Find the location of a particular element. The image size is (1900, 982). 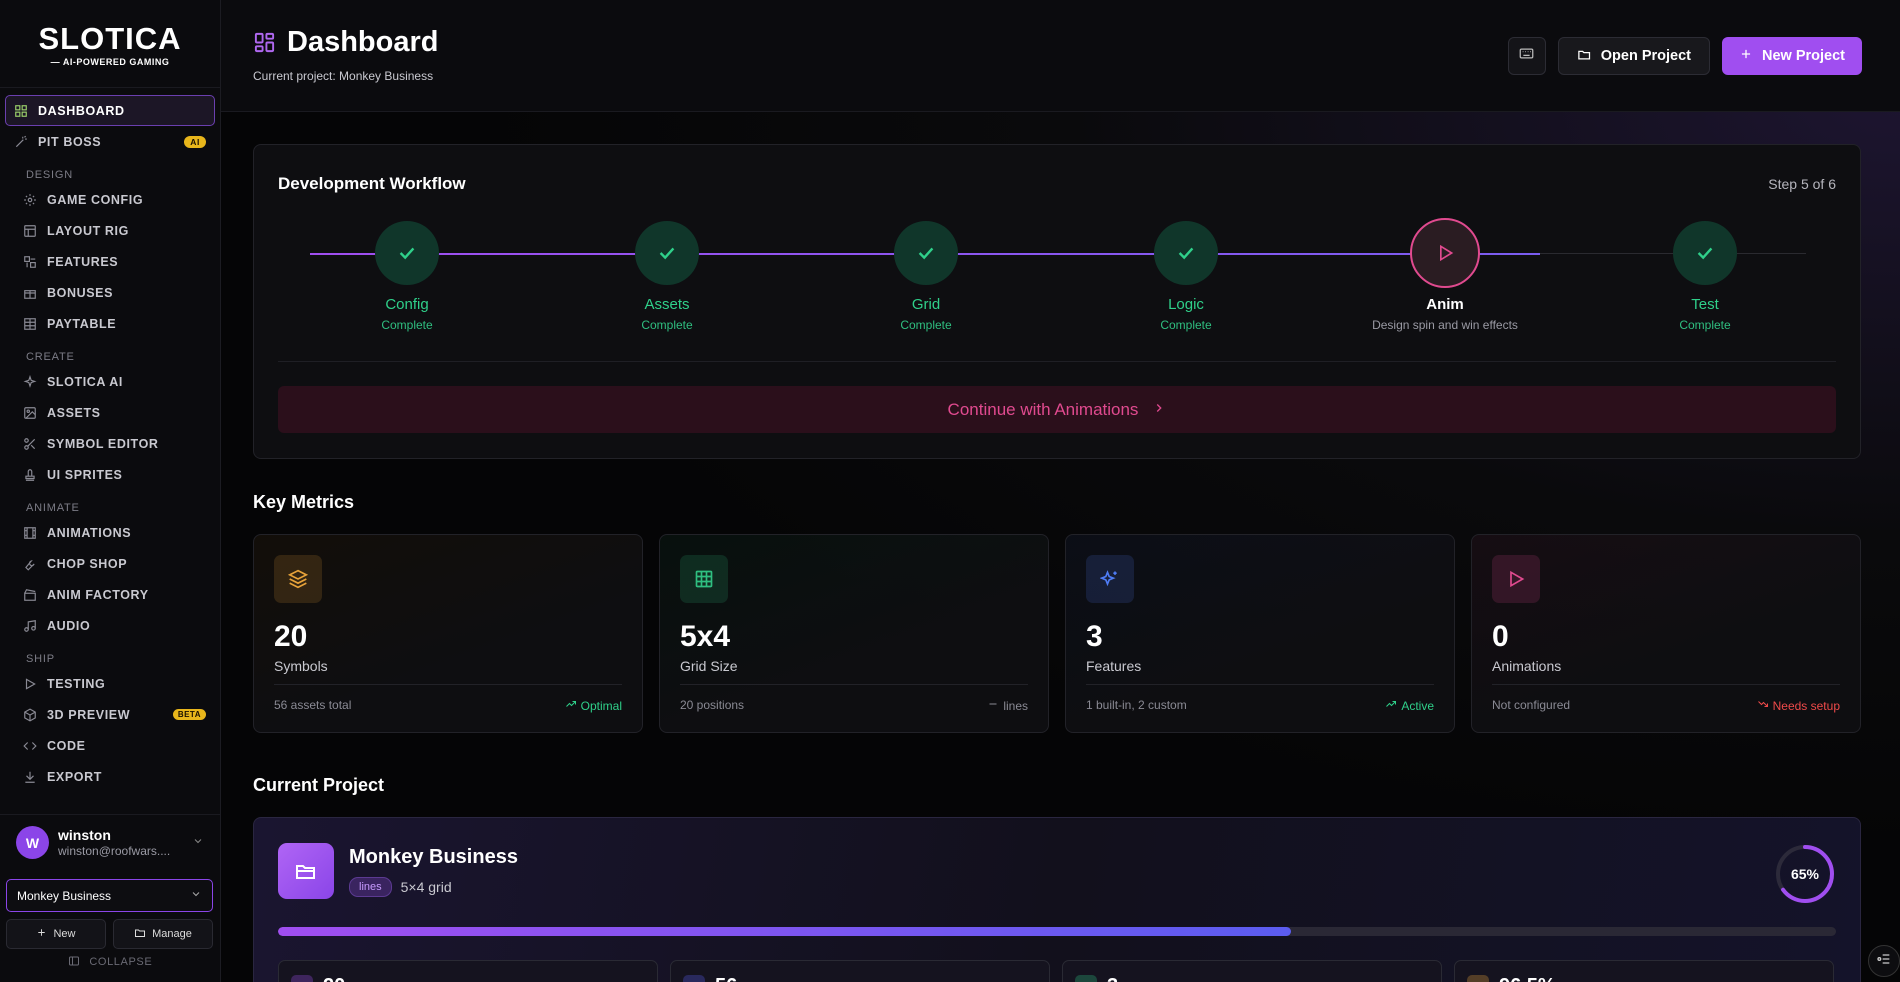

continue-button: Continue with Animations is located at coordinates (1057, 409).